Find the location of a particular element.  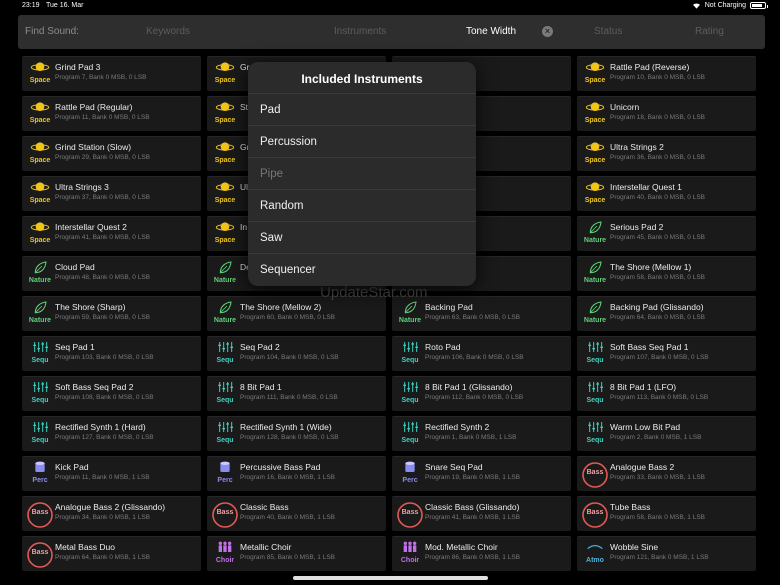

instrument-option-saw: Saw is located at coordinates (362, 237).